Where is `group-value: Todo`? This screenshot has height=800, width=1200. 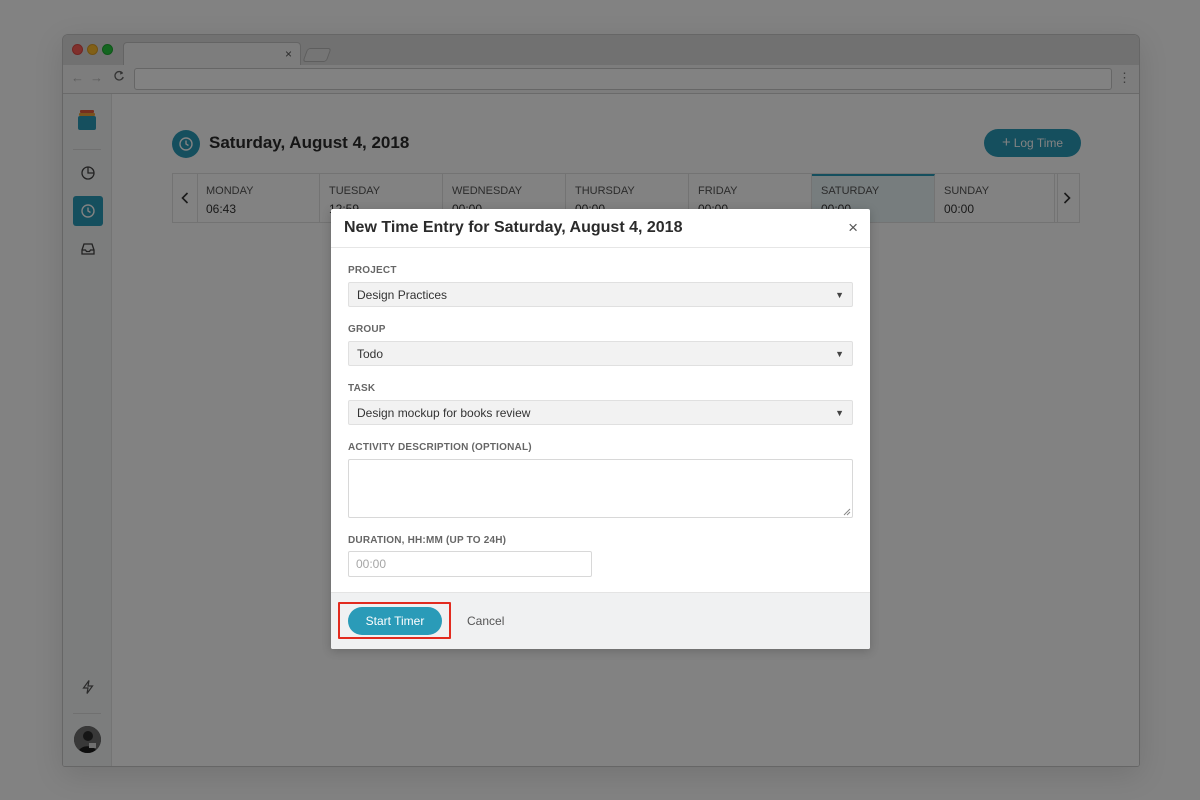
group-value: Todo is located at coordinates (370, 354).